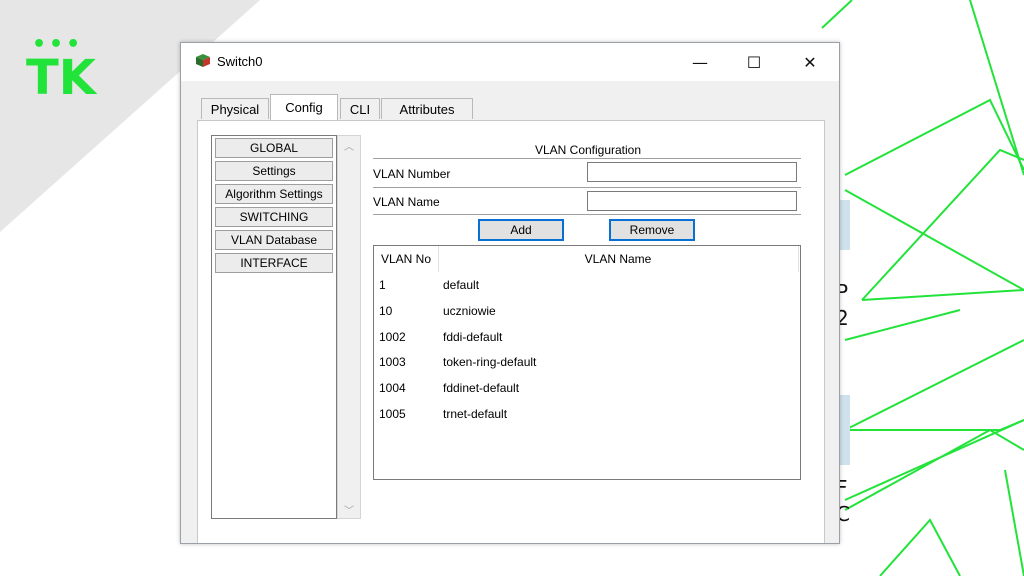 The image size is (1024, 576). What do you see at coordinates (349, 145) in the screenshot?
I see `chevron-up-icon: ︿` at bounding box center [349, 145].